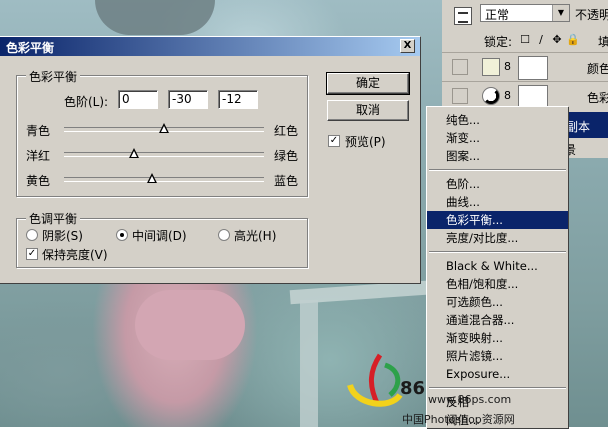 Image resolution: width=608 pixels, height=429 pixels. Describe the element at coordinates (164, 128) in the screenshot. I see `slider-thumb-cyan-red` at that location.